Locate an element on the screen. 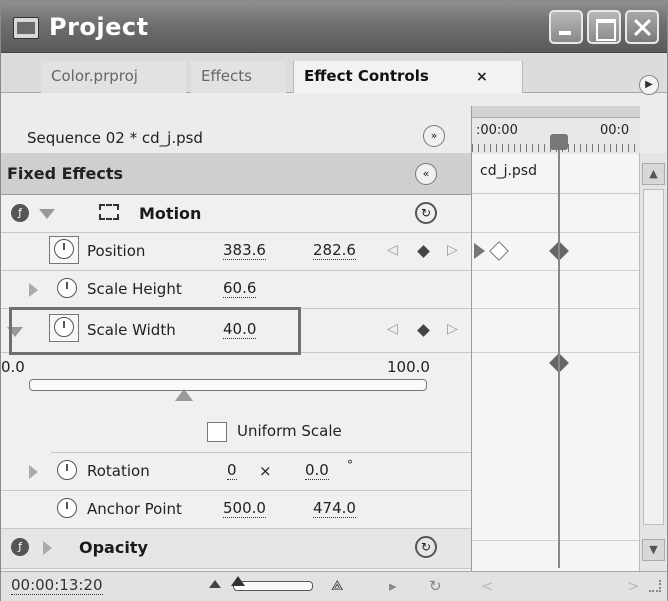  playhead-line is located at coordinates (559, 359).